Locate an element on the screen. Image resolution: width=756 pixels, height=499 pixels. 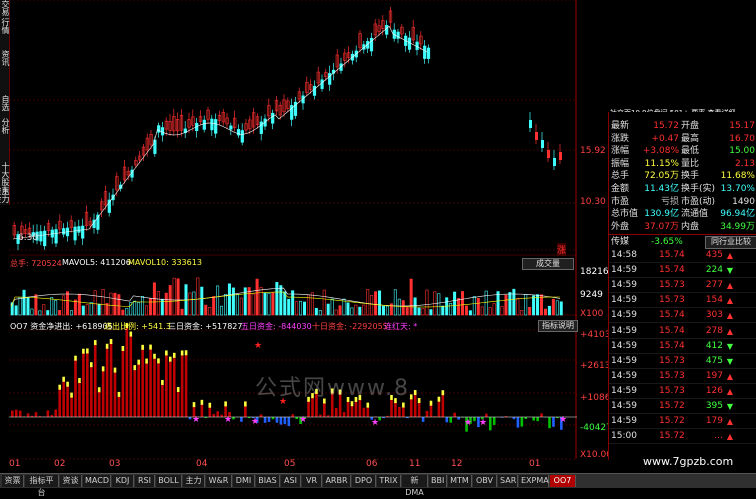
sidebar-item-2: 资讯 is located at coordinates (4, 58).